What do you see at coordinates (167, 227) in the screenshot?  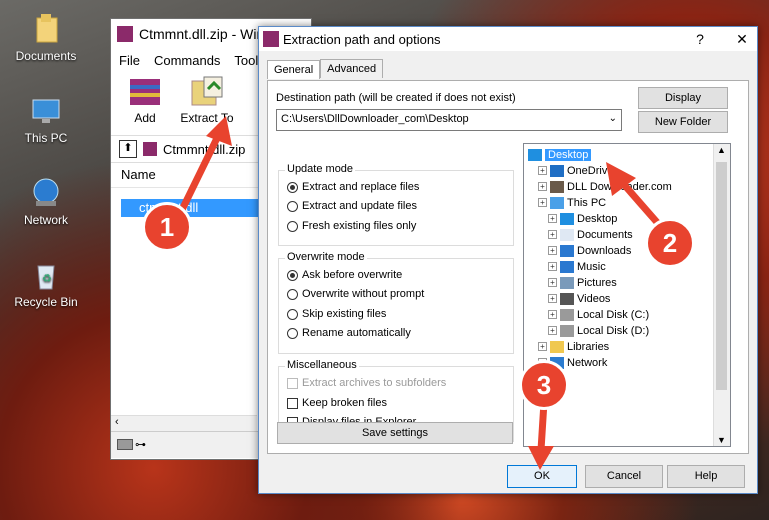 I see `step-1-badge: 1` at bounding box center [167, 227].